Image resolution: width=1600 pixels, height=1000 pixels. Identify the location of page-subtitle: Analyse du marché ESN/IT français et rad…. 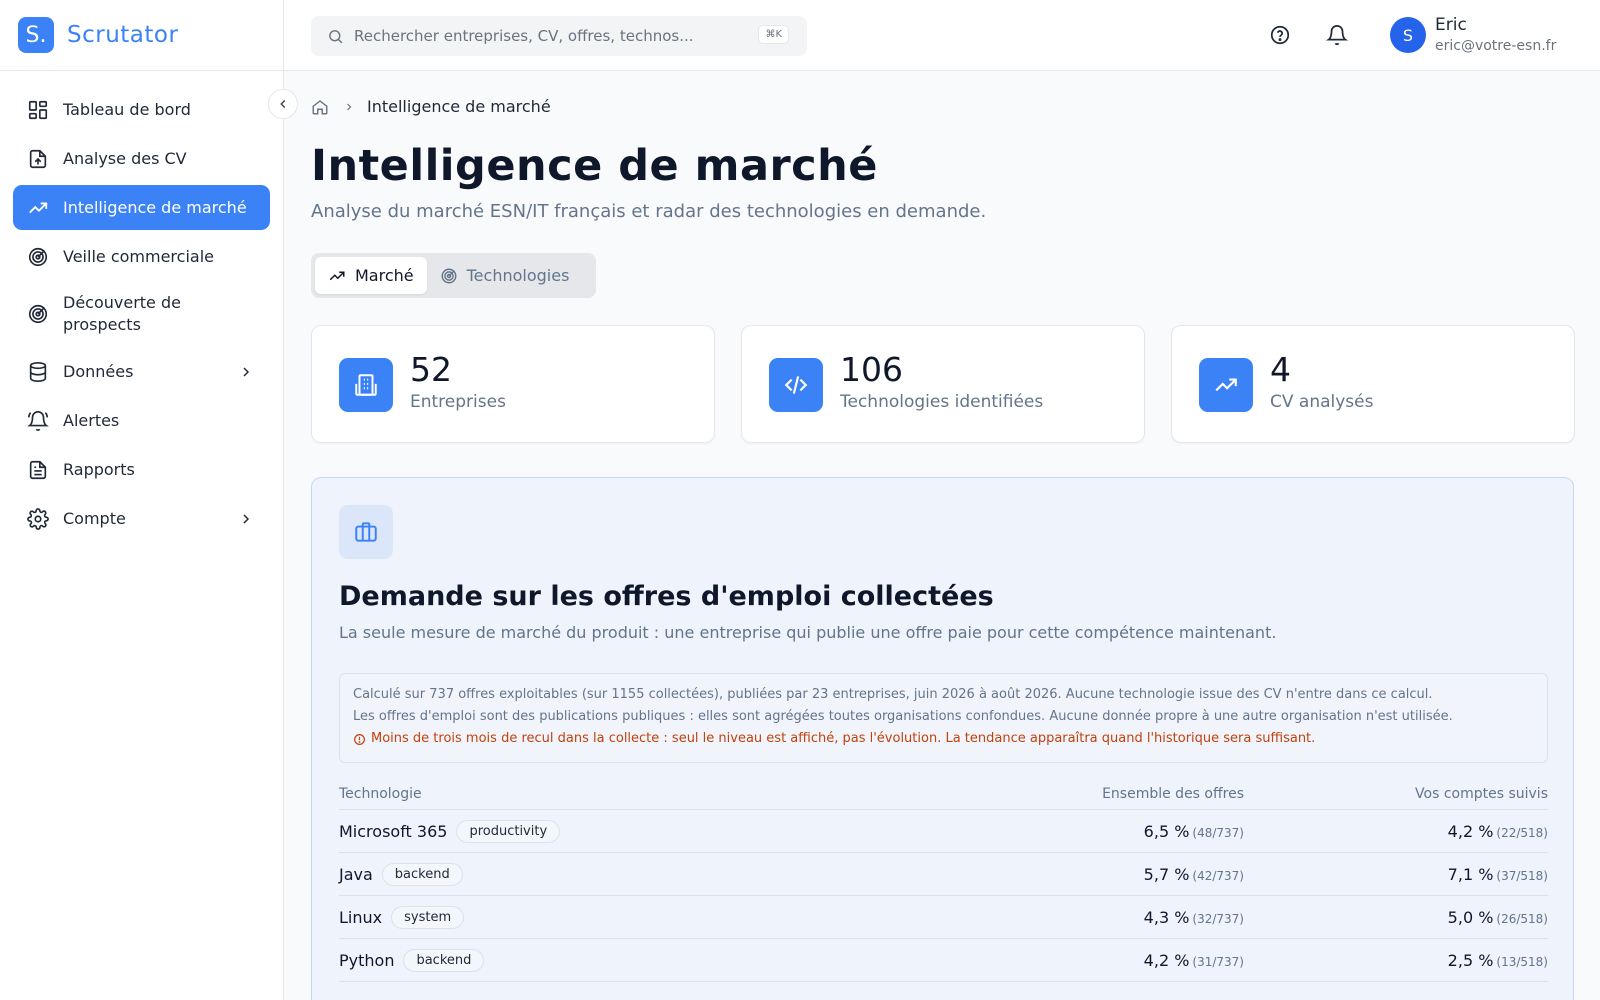
(649, 211).